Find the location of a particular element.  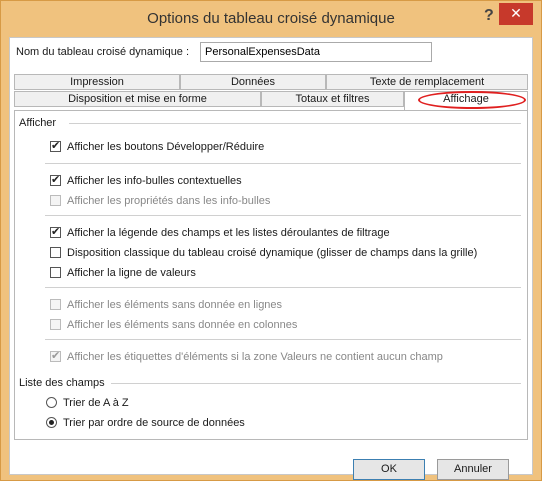

radio-dot-icon is located at coordinates (51, 422).